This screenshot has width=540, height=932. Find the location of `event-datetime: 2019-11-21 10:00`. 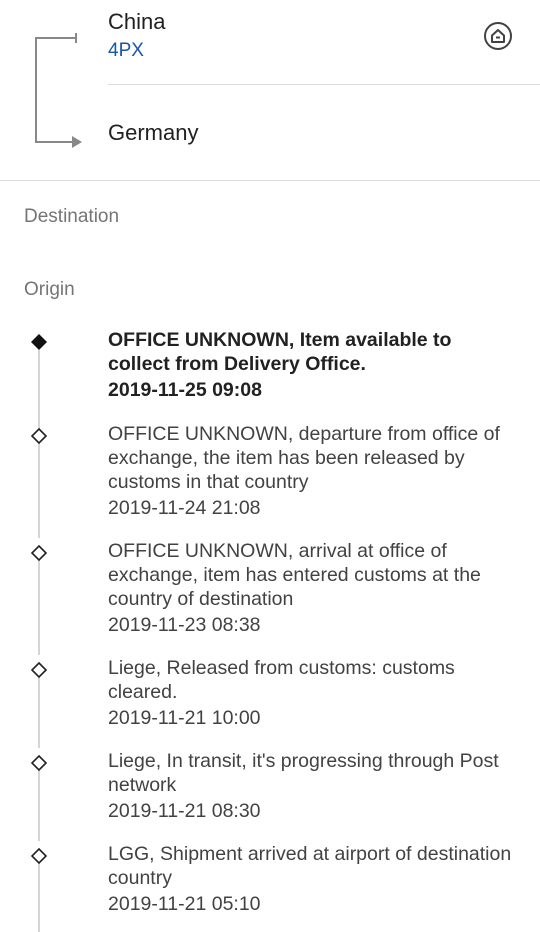

event-datetime: 2019-11-21 10:00 is located at coordinates (184, 718).